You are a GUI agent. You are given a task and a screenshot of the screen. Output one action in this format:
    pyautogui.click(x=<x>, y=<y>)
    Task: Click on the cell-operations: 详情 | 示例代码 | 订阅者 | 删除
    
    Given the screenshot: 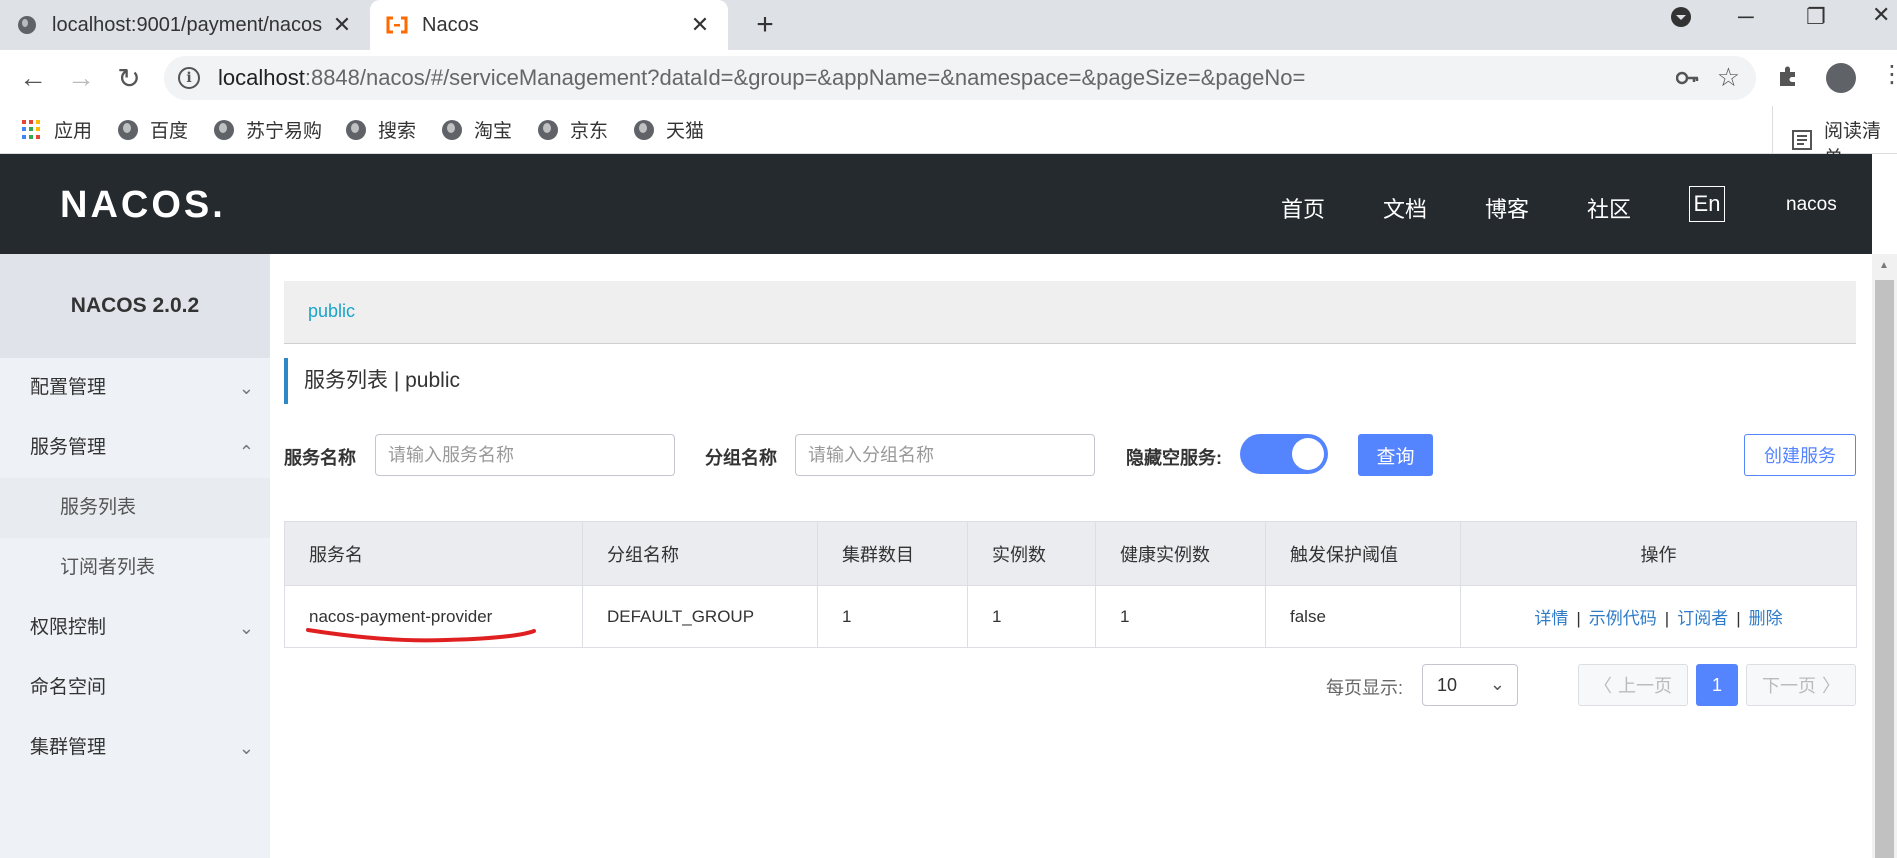 What is the action you would take?
    pyautogui.click(x=1658, y=616)
    